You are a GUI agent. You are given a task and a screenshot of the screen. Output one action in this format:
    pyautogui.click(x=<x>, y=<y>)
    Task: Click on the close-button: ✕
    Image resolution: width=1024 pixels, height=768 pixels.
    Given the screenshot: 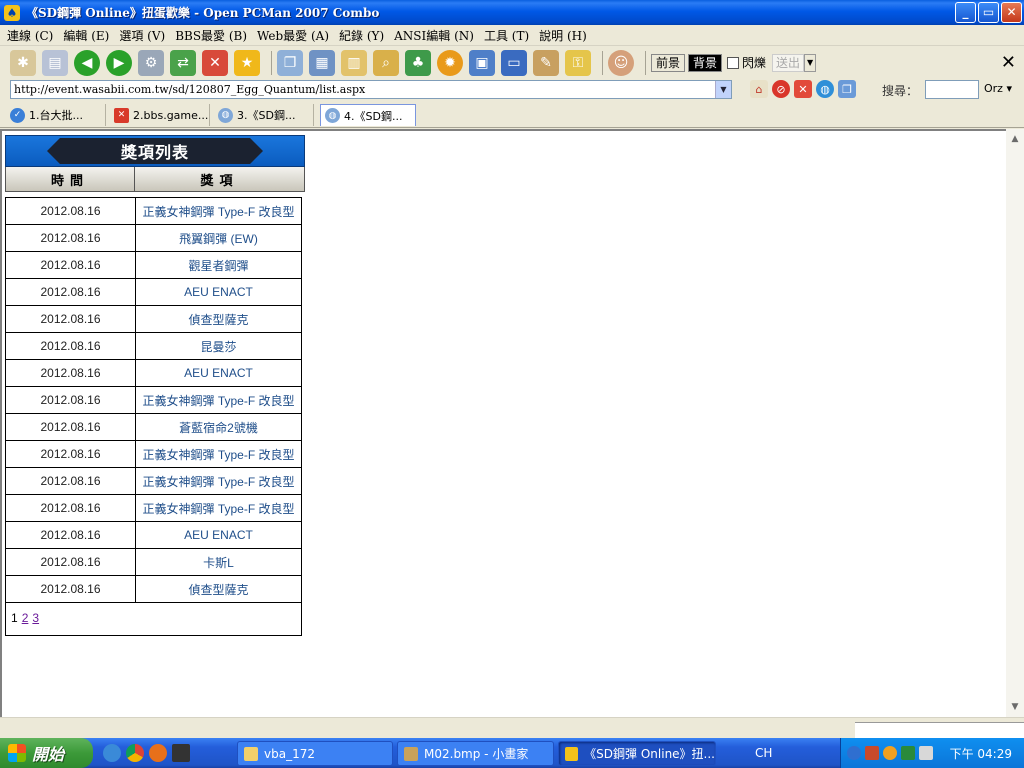 What is the action you would take?
    pyautogui.click(x=1011, y=12)
    